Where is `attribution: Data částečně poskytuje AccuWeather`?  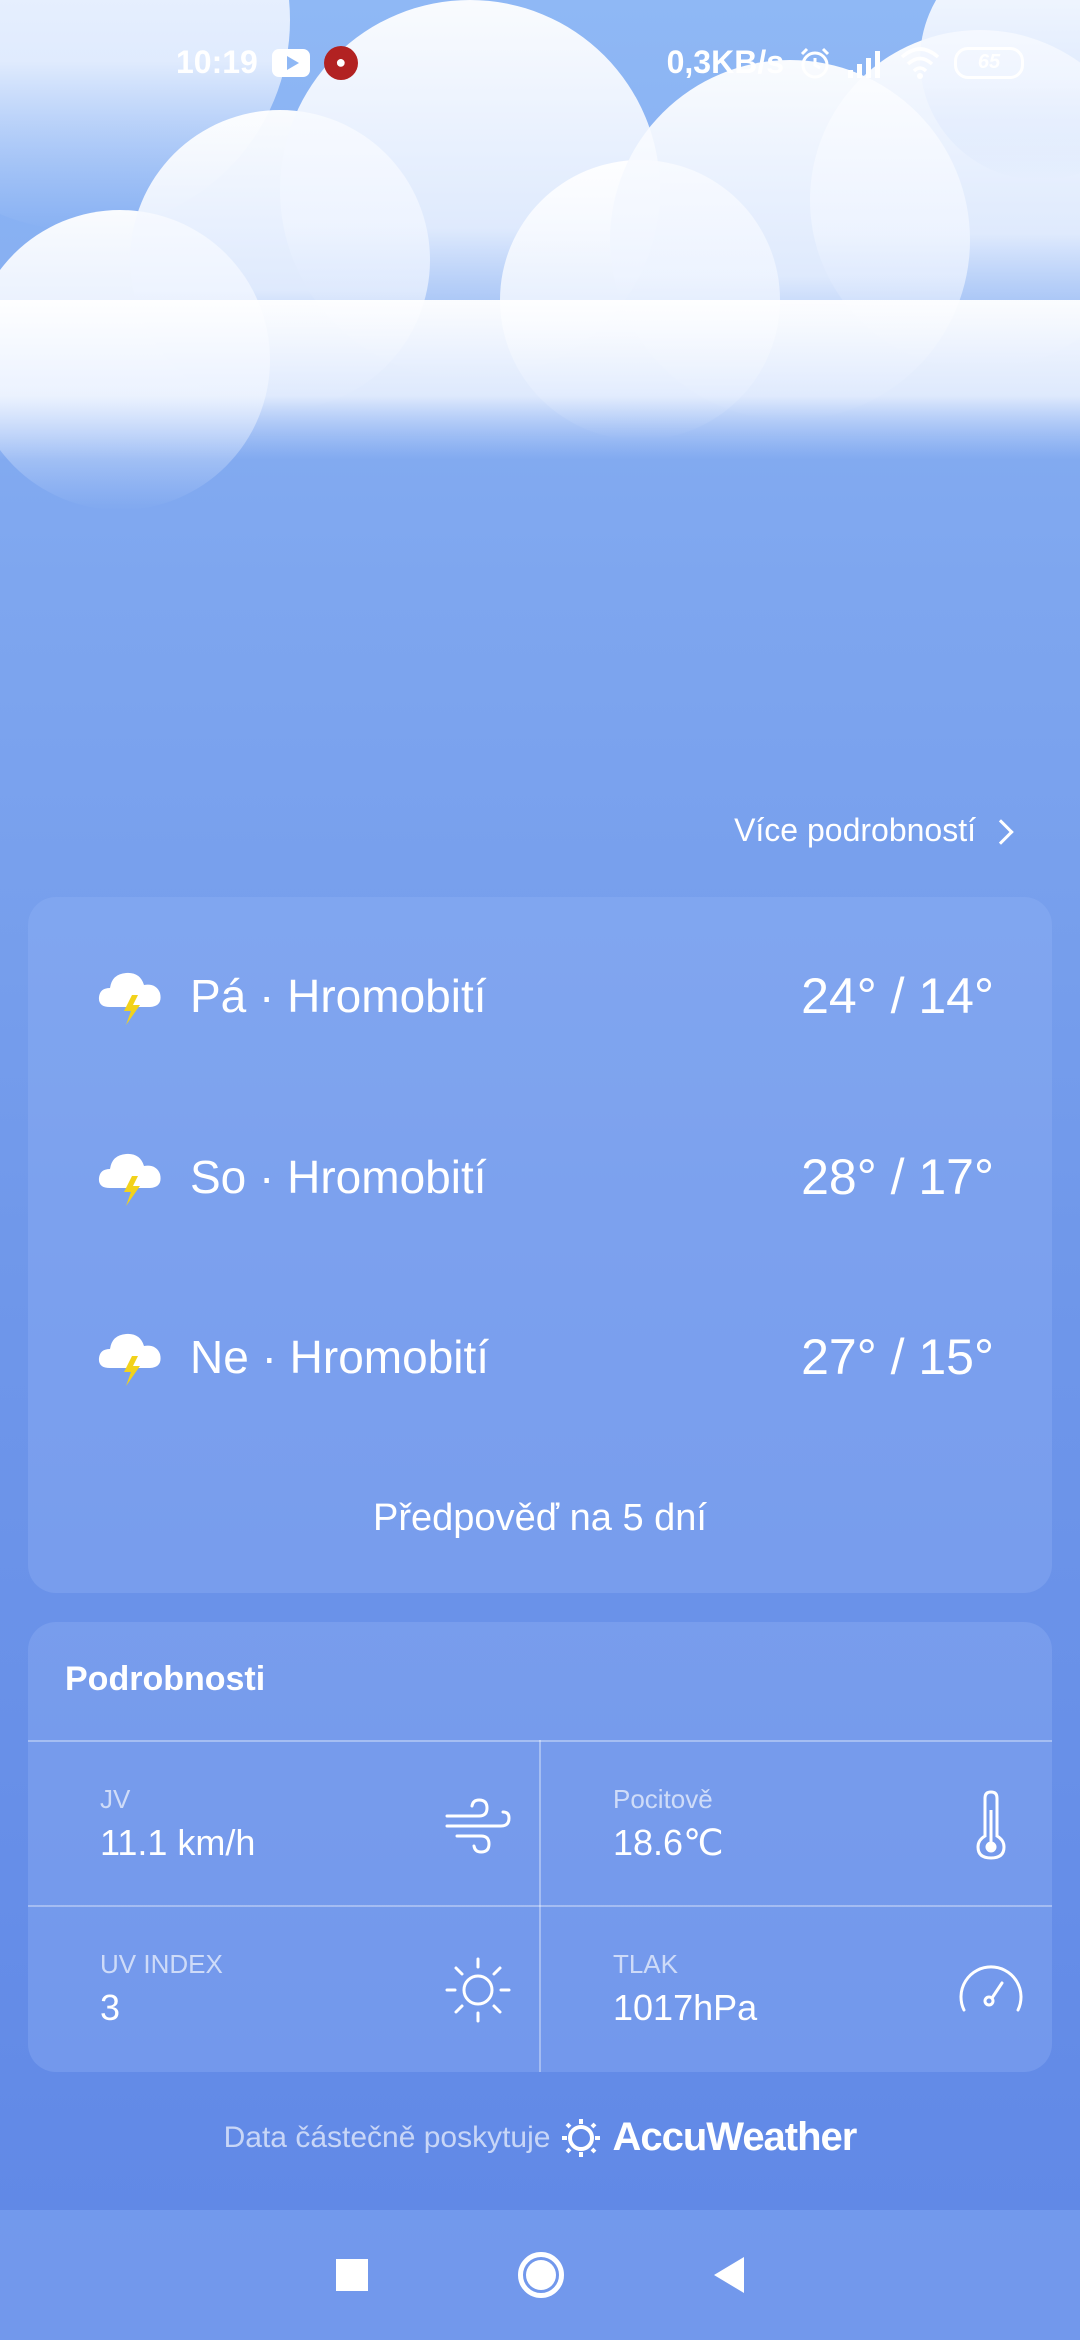
attribution: Data částečně poskytuje AccuWeather is located at coordinates (540, 2137).